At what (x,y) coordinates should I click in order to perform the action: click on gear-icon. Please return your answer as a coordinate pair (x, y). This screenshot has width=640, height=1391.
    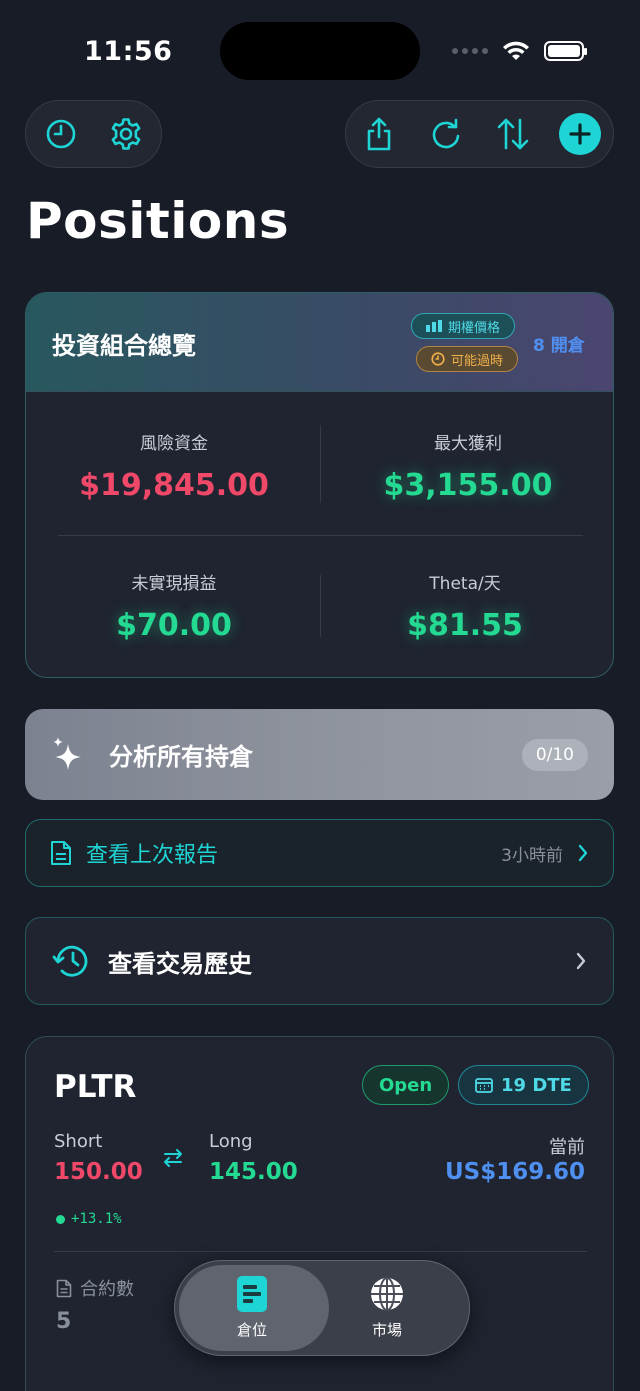
    Looking at the image, I should click on (126, 134).